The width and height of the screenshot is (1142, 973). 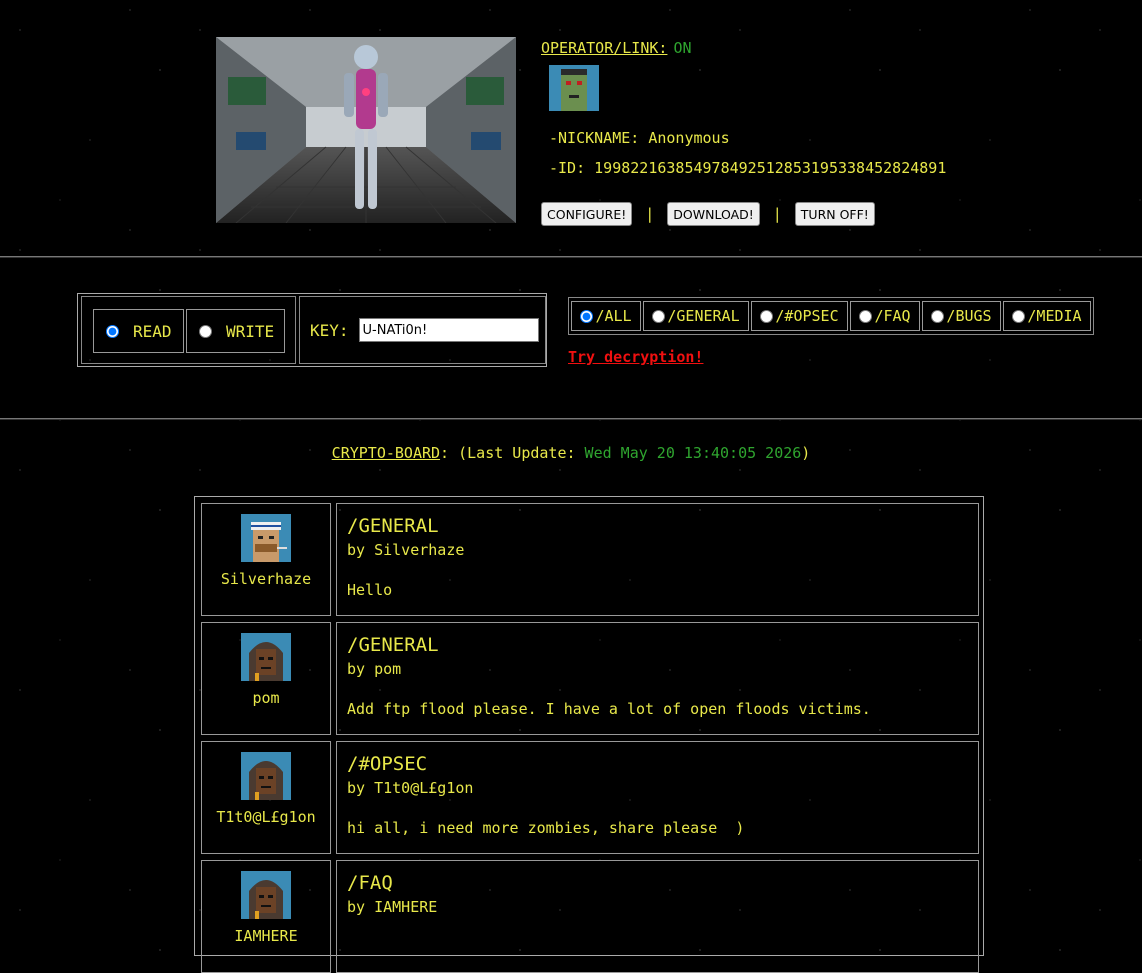 I want to click on download-button: DOWNLOAD!, so click(x=713, y=214).